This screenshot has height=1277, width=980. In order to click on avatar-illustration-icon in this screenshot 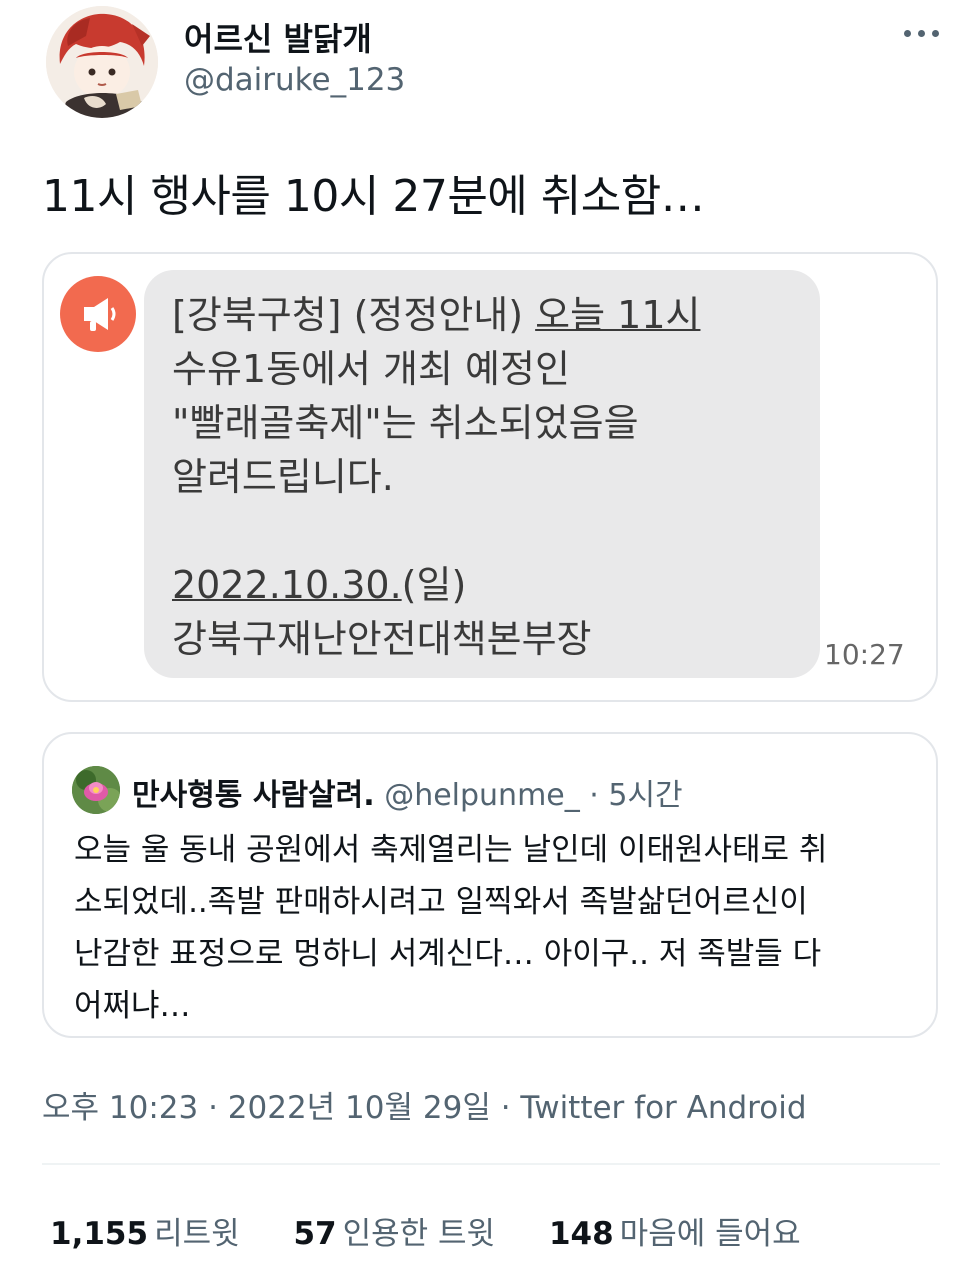, I will do `click(102, 62)`.